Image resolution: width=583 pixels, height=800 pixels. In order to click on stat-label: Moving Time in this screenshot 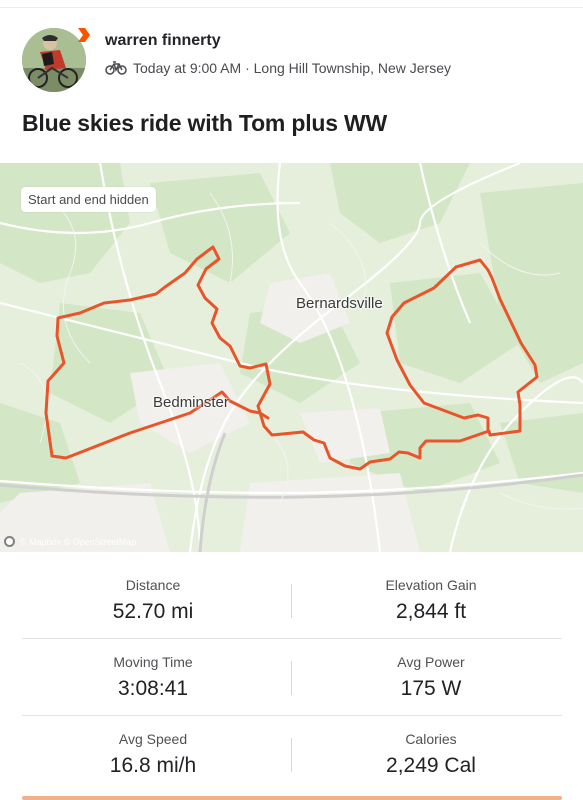, I will do `click(153, 662)`.